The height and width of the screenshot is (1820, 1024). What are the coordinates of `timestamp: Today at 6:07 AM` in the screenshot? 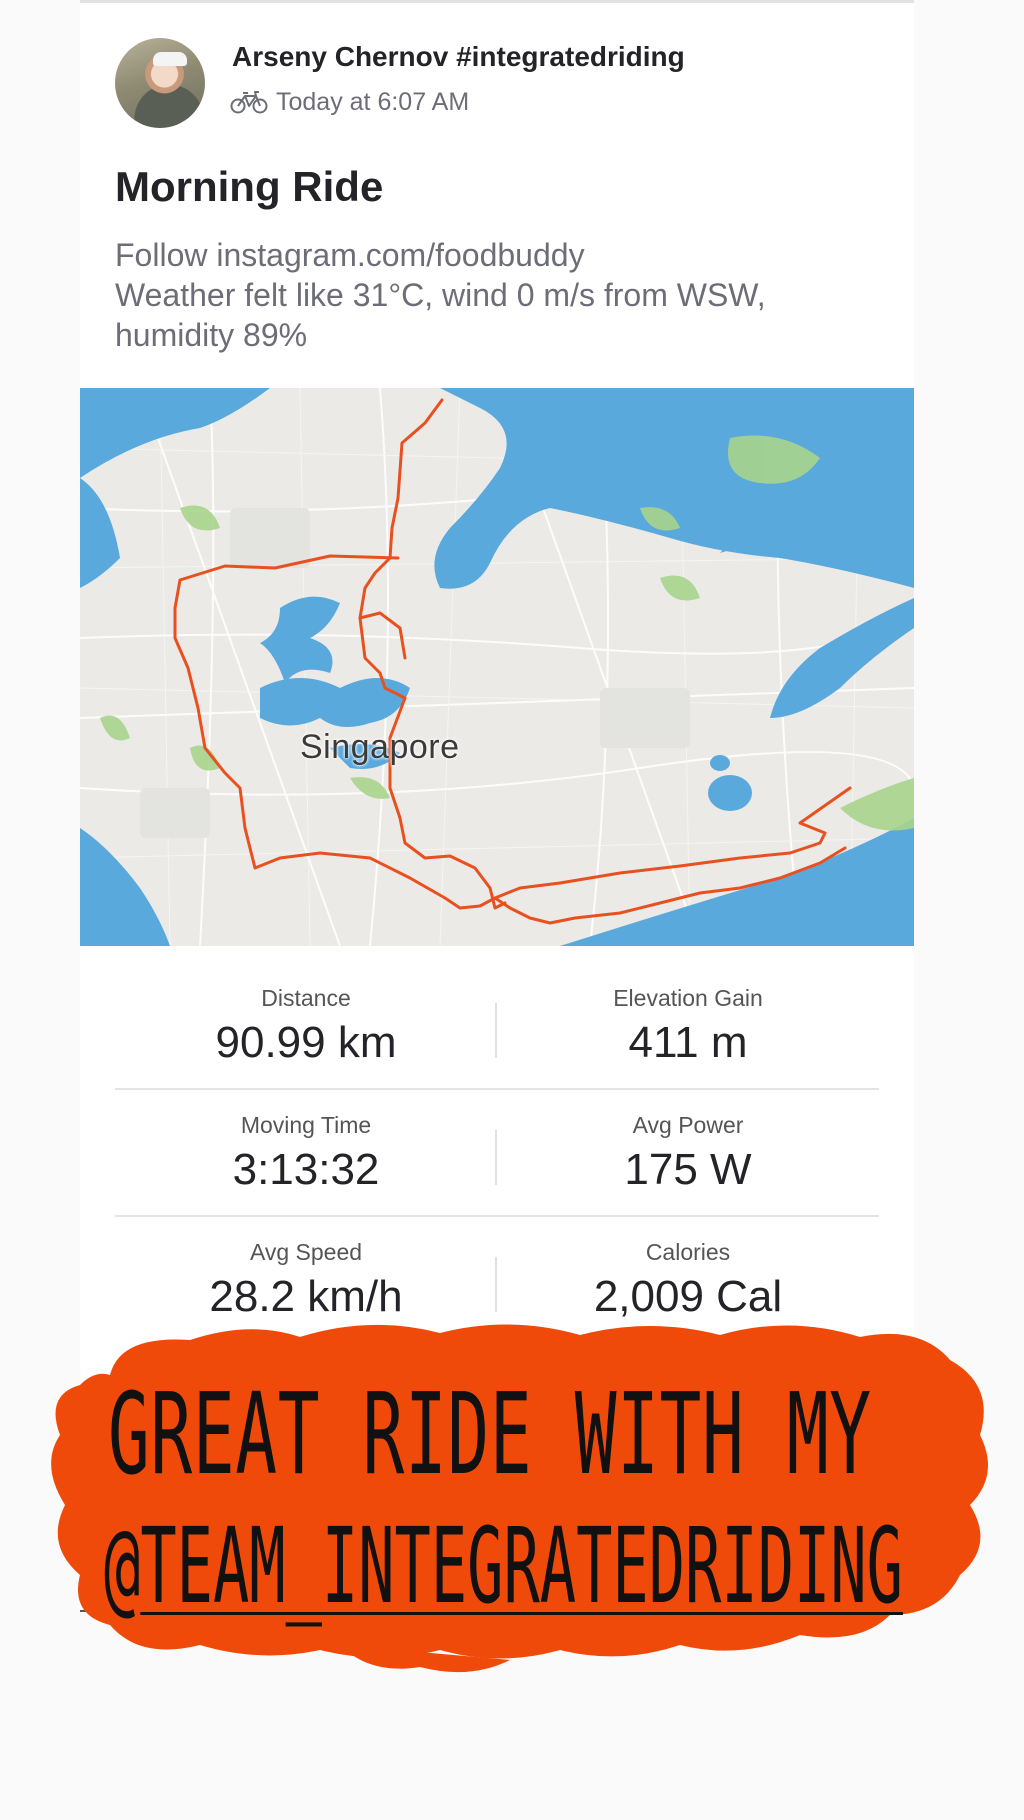 It's located at (373, 101).